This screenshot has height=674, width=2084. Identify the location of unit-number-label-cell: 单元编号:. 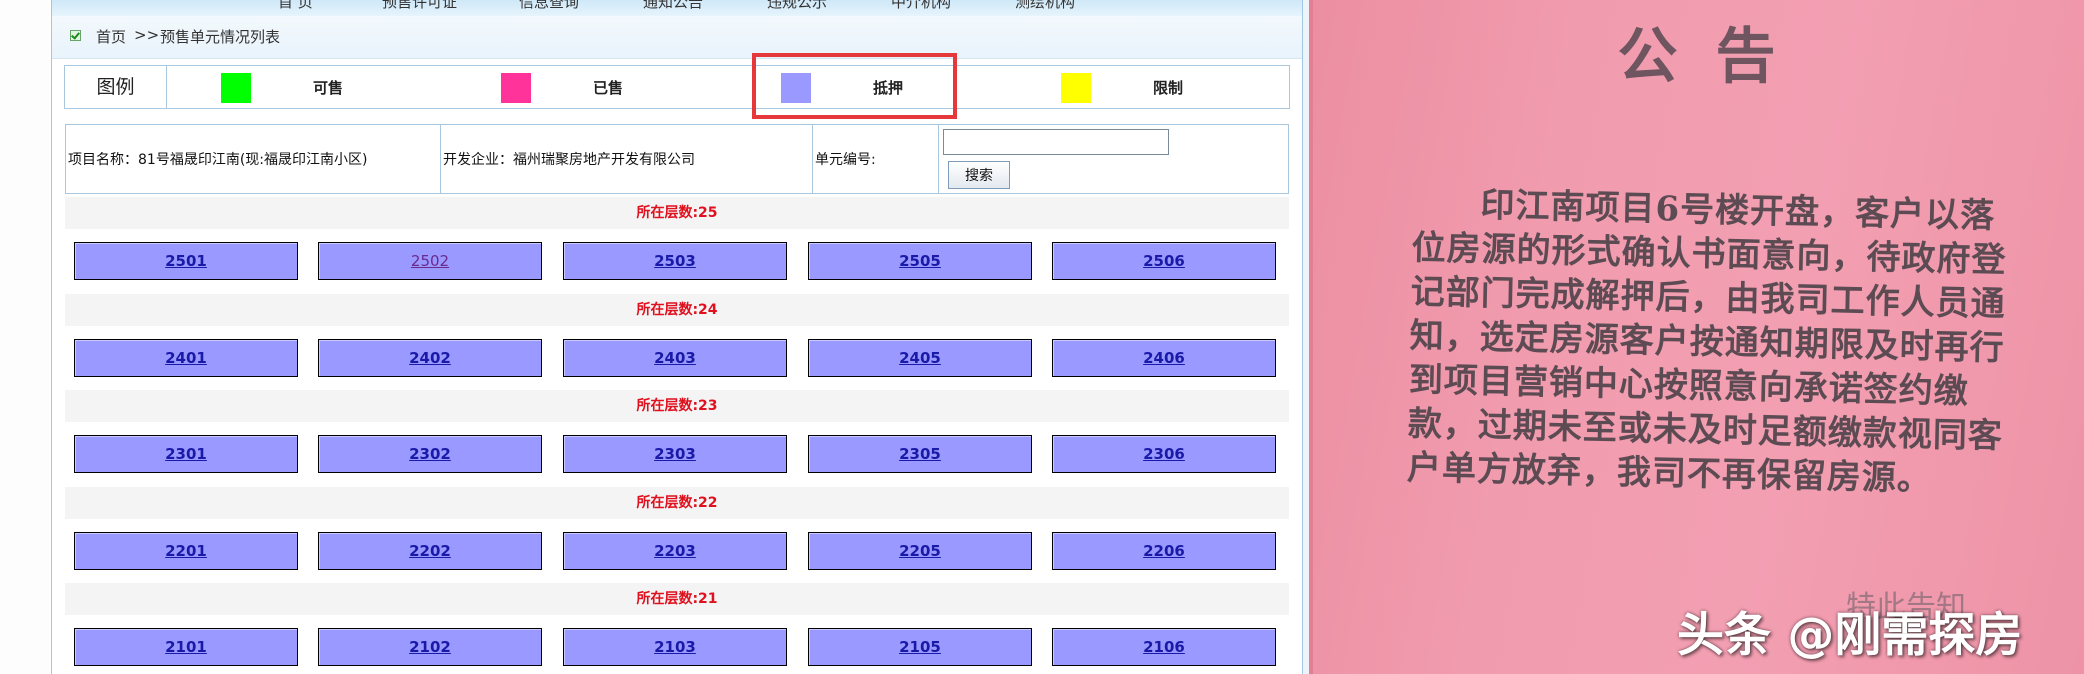
(876, 159).